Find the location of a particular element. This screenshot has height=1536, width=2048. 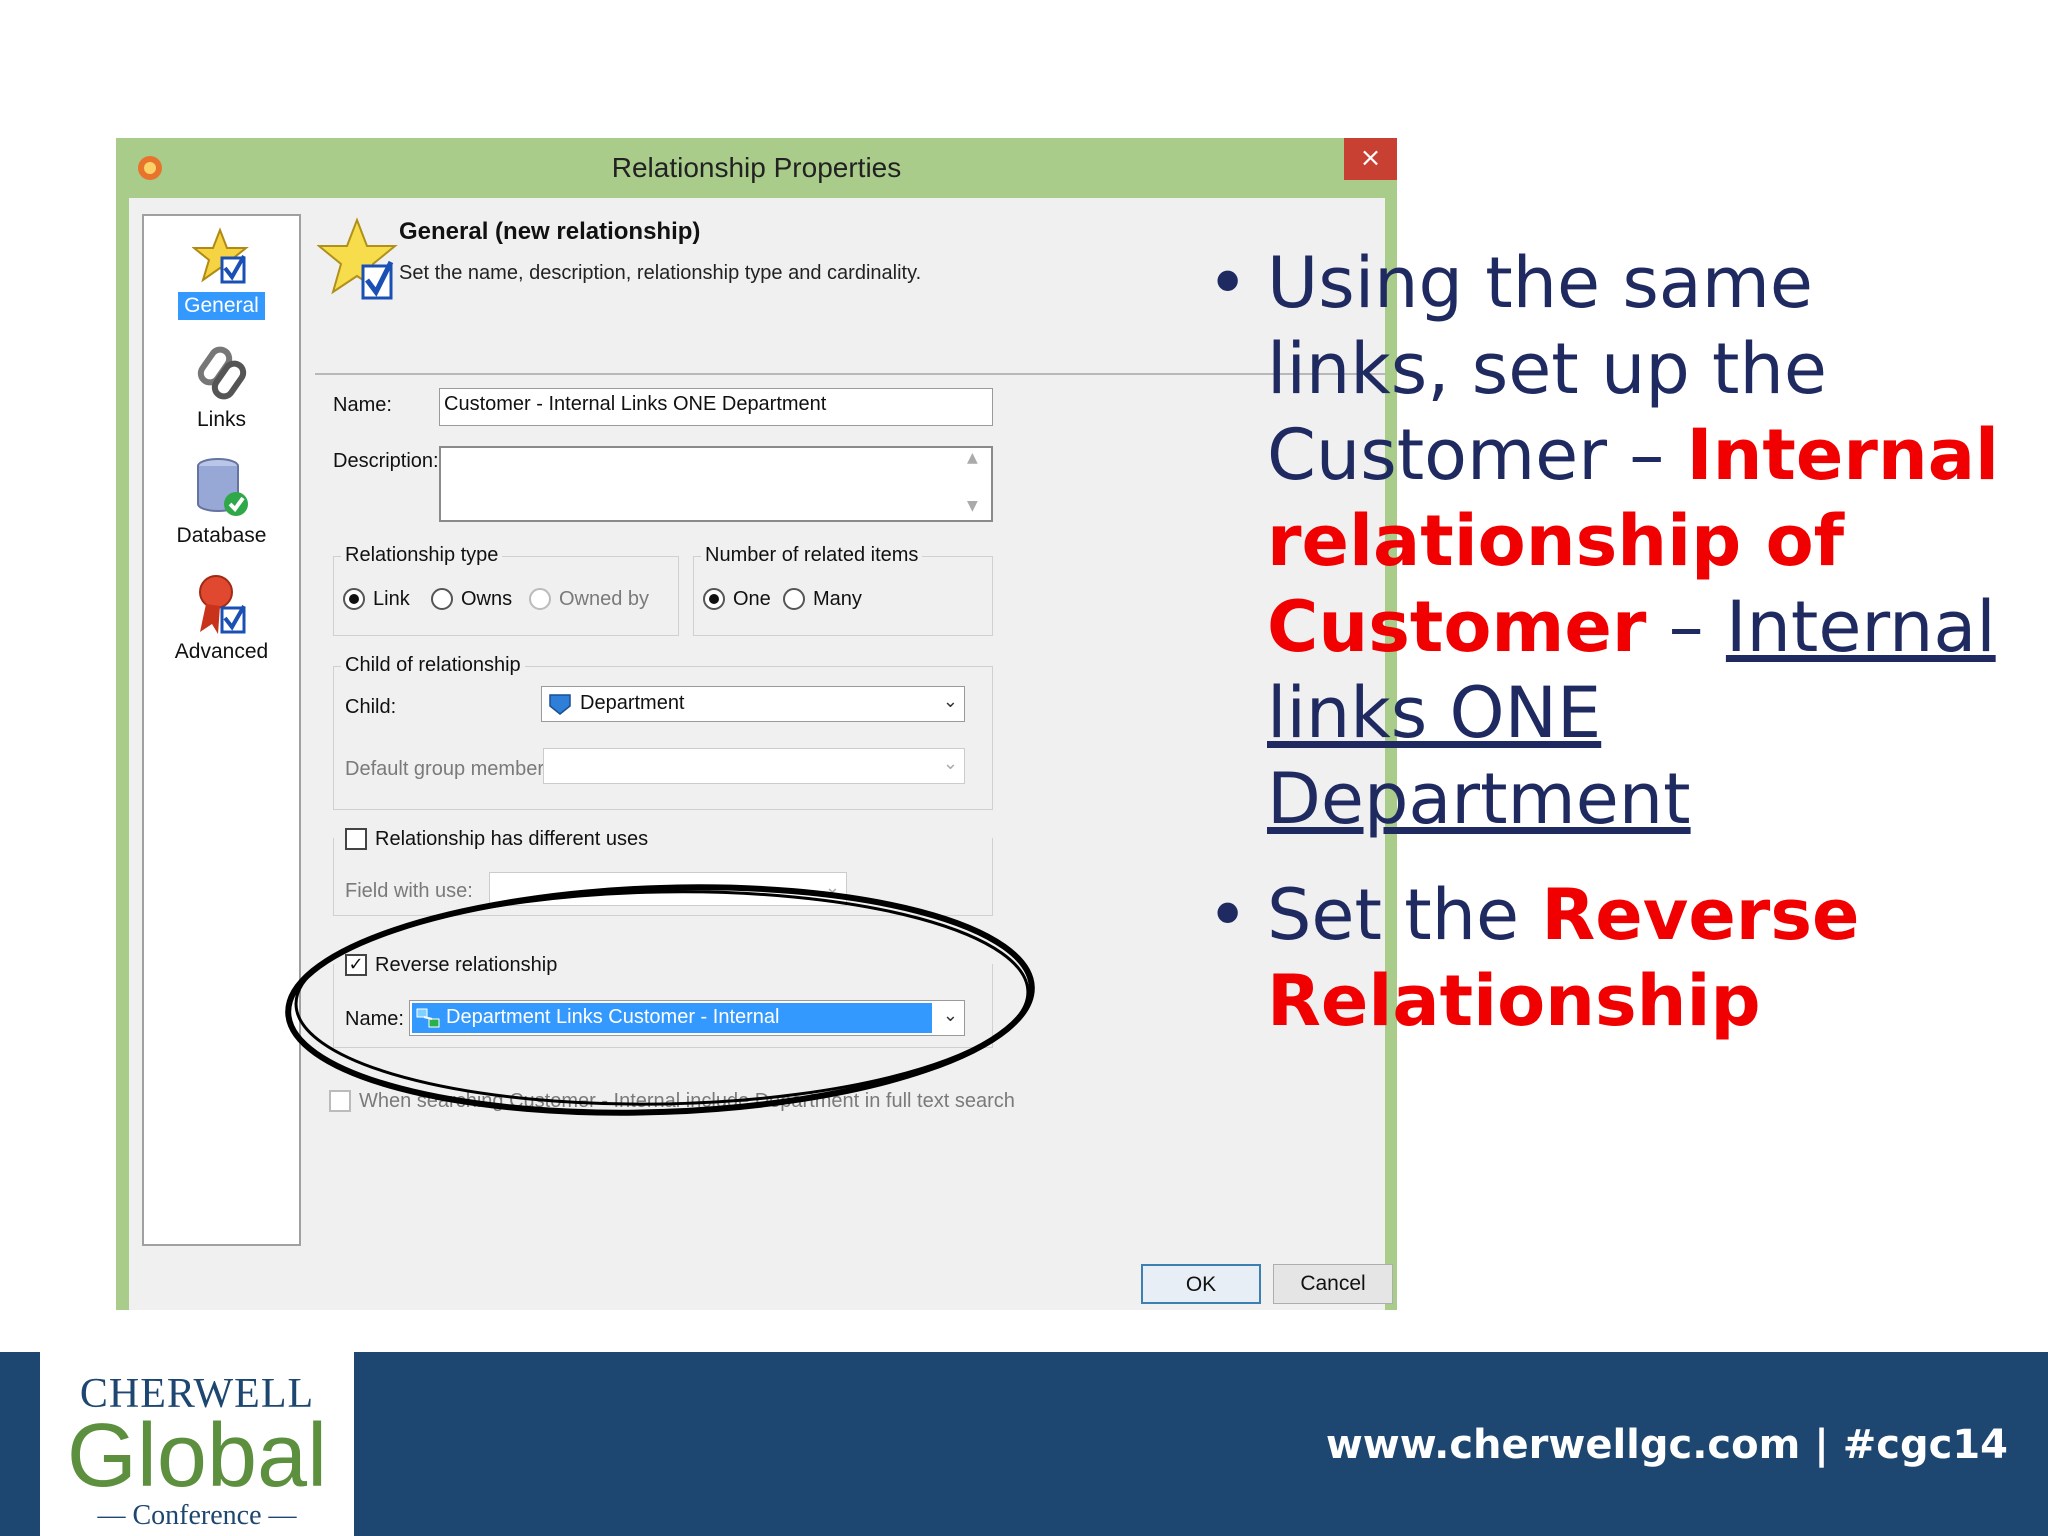

nav-label-advanced: Advanced is located at coordinates (221, 651).